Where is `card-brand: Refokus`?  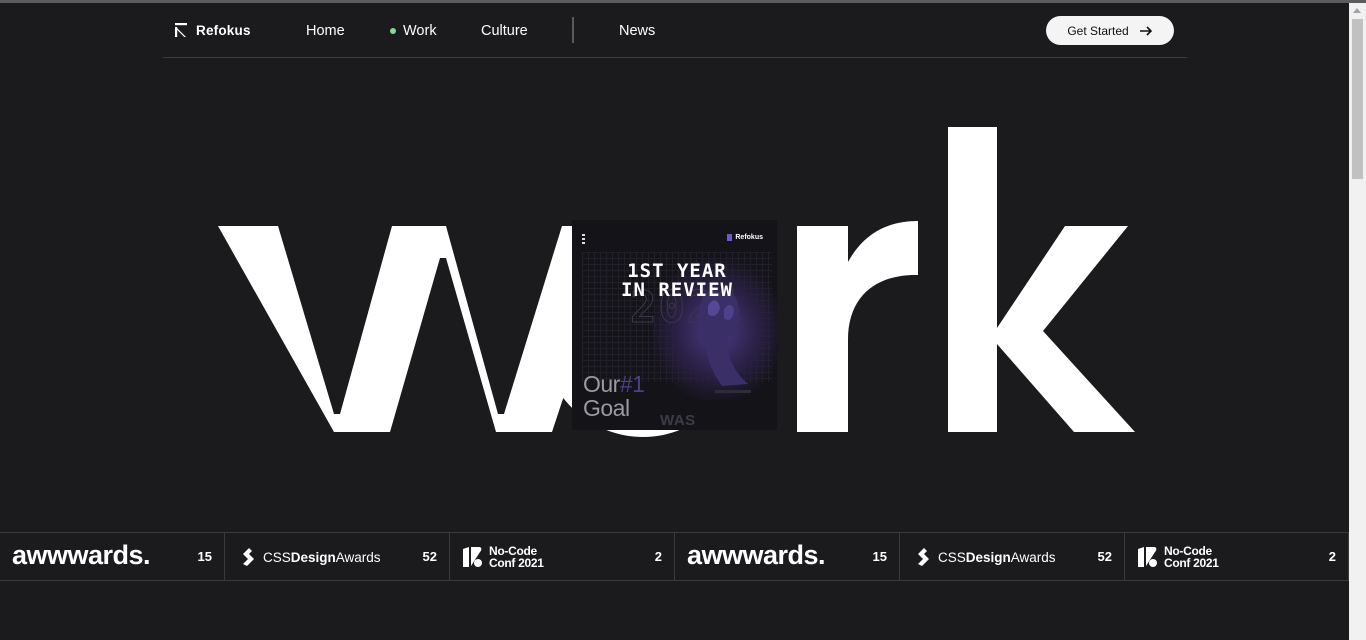
card-brand: Refokus is located at coordinates (745, 237).